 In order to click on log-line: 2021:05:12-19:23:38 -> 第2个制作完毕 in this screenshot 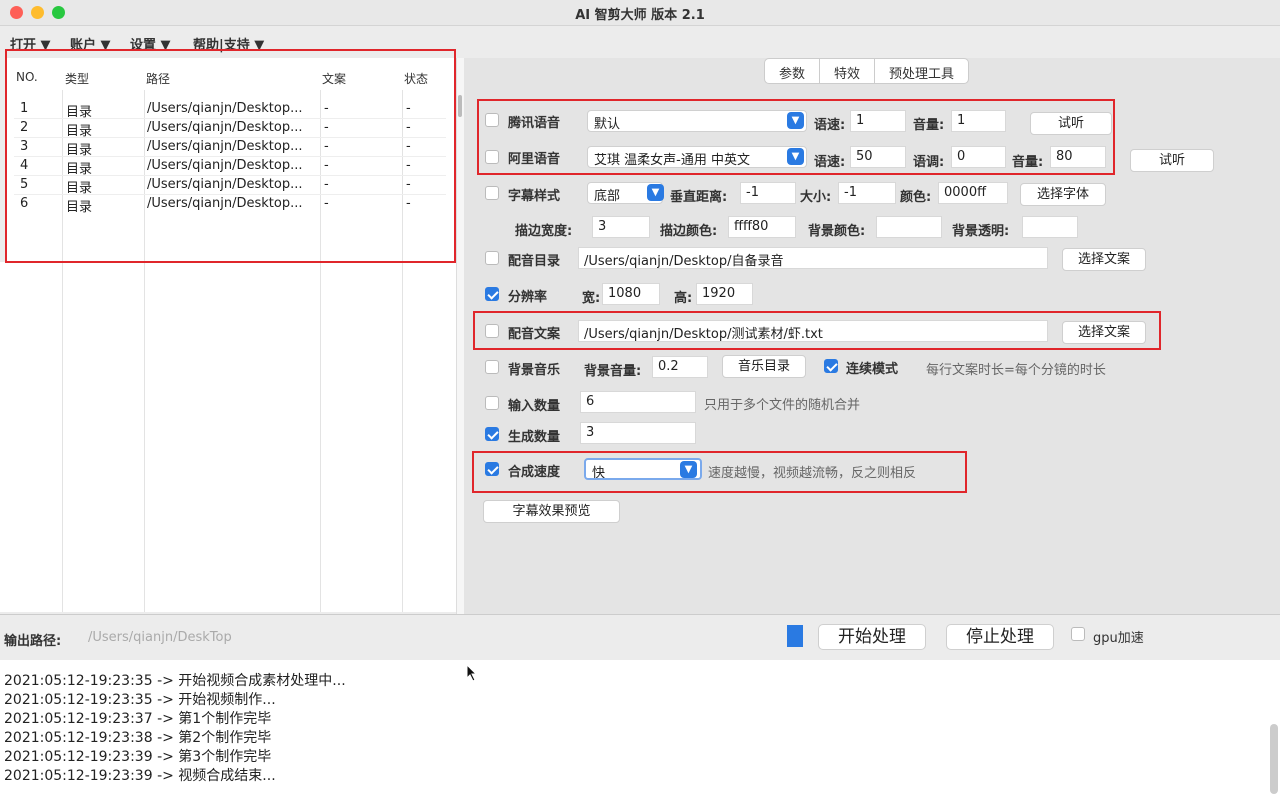, I will do `click(138, 738)`.